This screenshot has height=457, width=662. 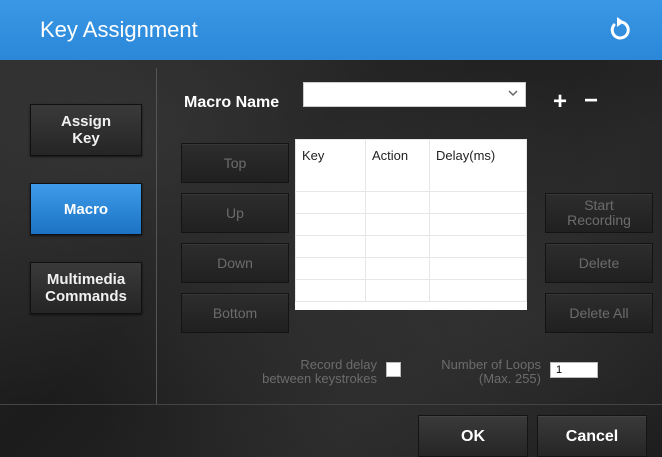 What do you see at coordinates (86, 130) in the screenshot?
I see `sidebar-item-assign-key: Assign Key` at bounding box center [86, 130].